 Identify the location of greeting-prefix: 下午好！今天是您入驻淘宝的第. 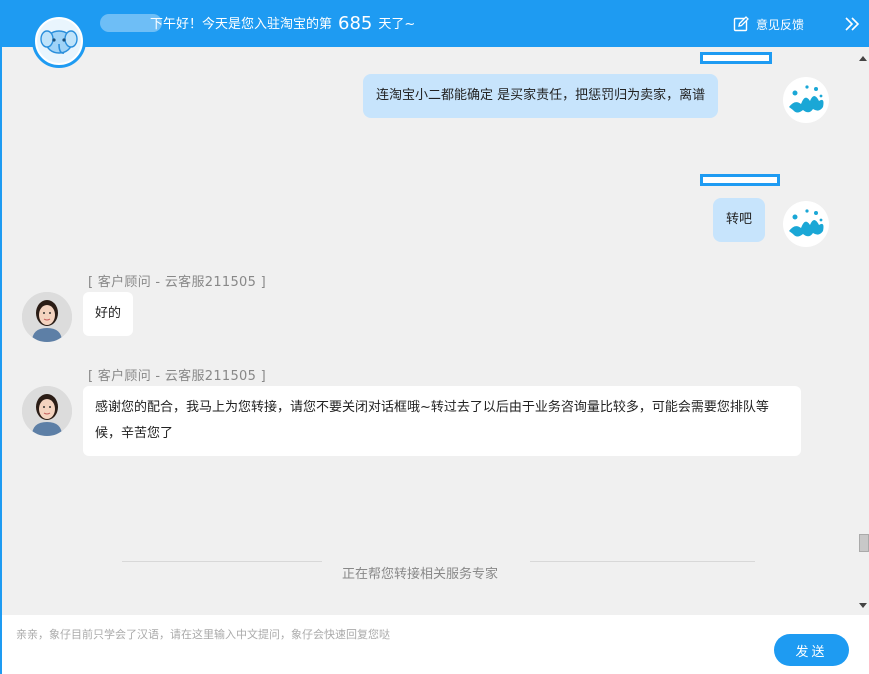
(241, 24).